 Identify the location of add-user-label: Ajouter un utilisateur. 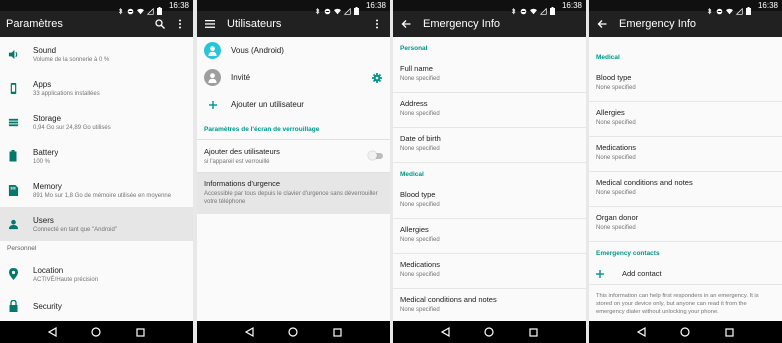
(267, 104).